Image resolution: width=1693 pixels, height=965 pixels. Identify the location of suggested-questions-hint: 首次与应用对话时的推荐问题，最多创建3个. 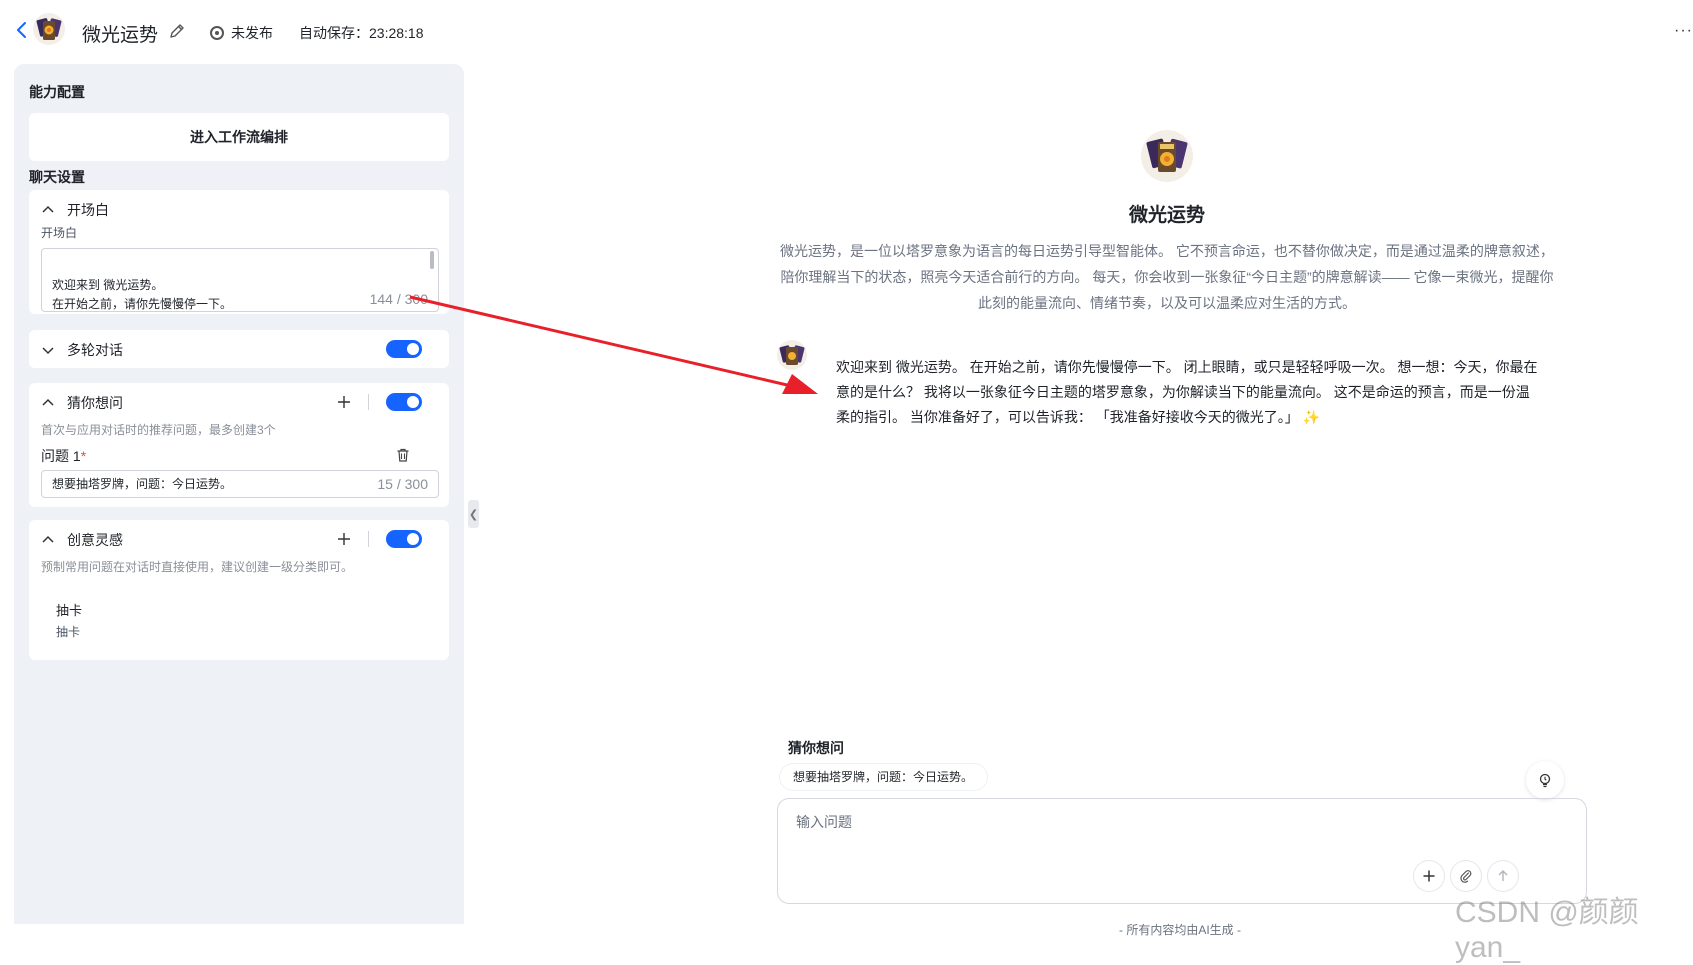
(158, 430).